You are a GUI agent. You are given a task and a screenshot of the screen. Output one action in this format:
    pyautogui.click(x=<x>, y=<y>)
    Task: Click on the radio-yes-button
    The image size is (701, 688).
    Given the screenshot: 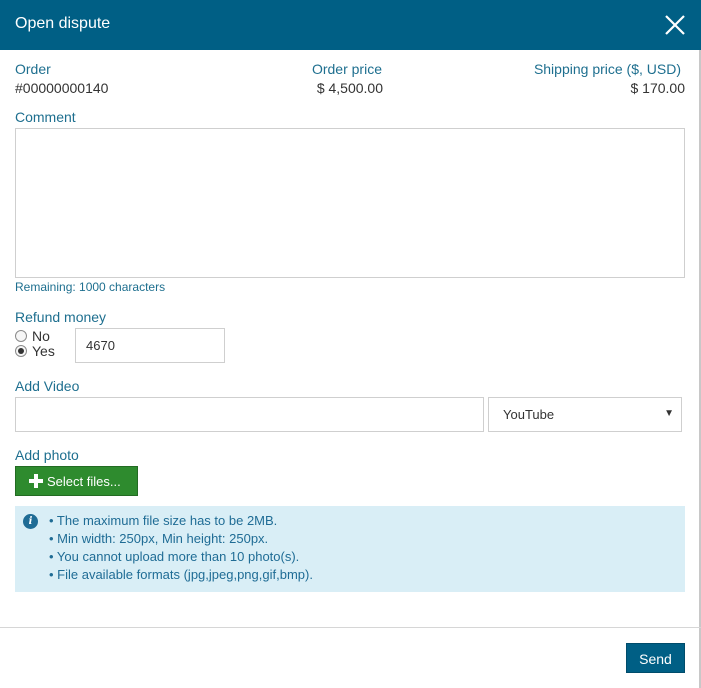 What is the action you would take?
    pyautogui.click(x=21, y=351)
    